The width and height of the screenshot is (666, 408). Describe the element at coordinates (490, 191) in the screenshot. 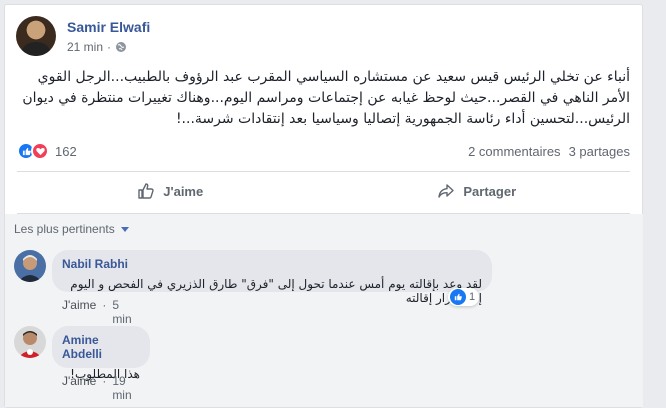

I see `share-button-label: Partager` at that location.